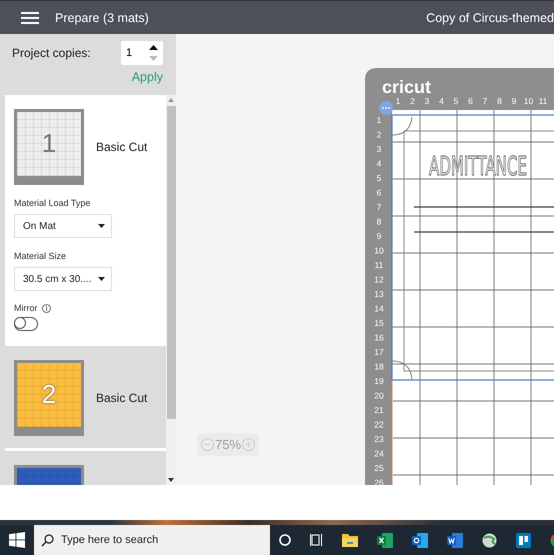  I want to click on spreadsheet-app-icon, so click(385, 540).